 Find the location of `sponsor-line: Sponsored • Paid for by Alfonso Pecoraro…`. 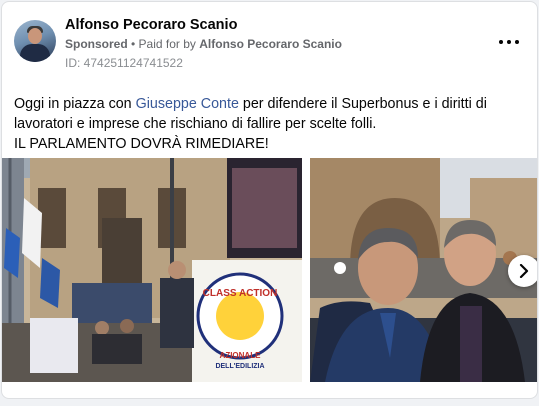

sponsor-line: Sponsored • Paid for by Alfonso Pecoraro… is located at coordinates (203, 44).